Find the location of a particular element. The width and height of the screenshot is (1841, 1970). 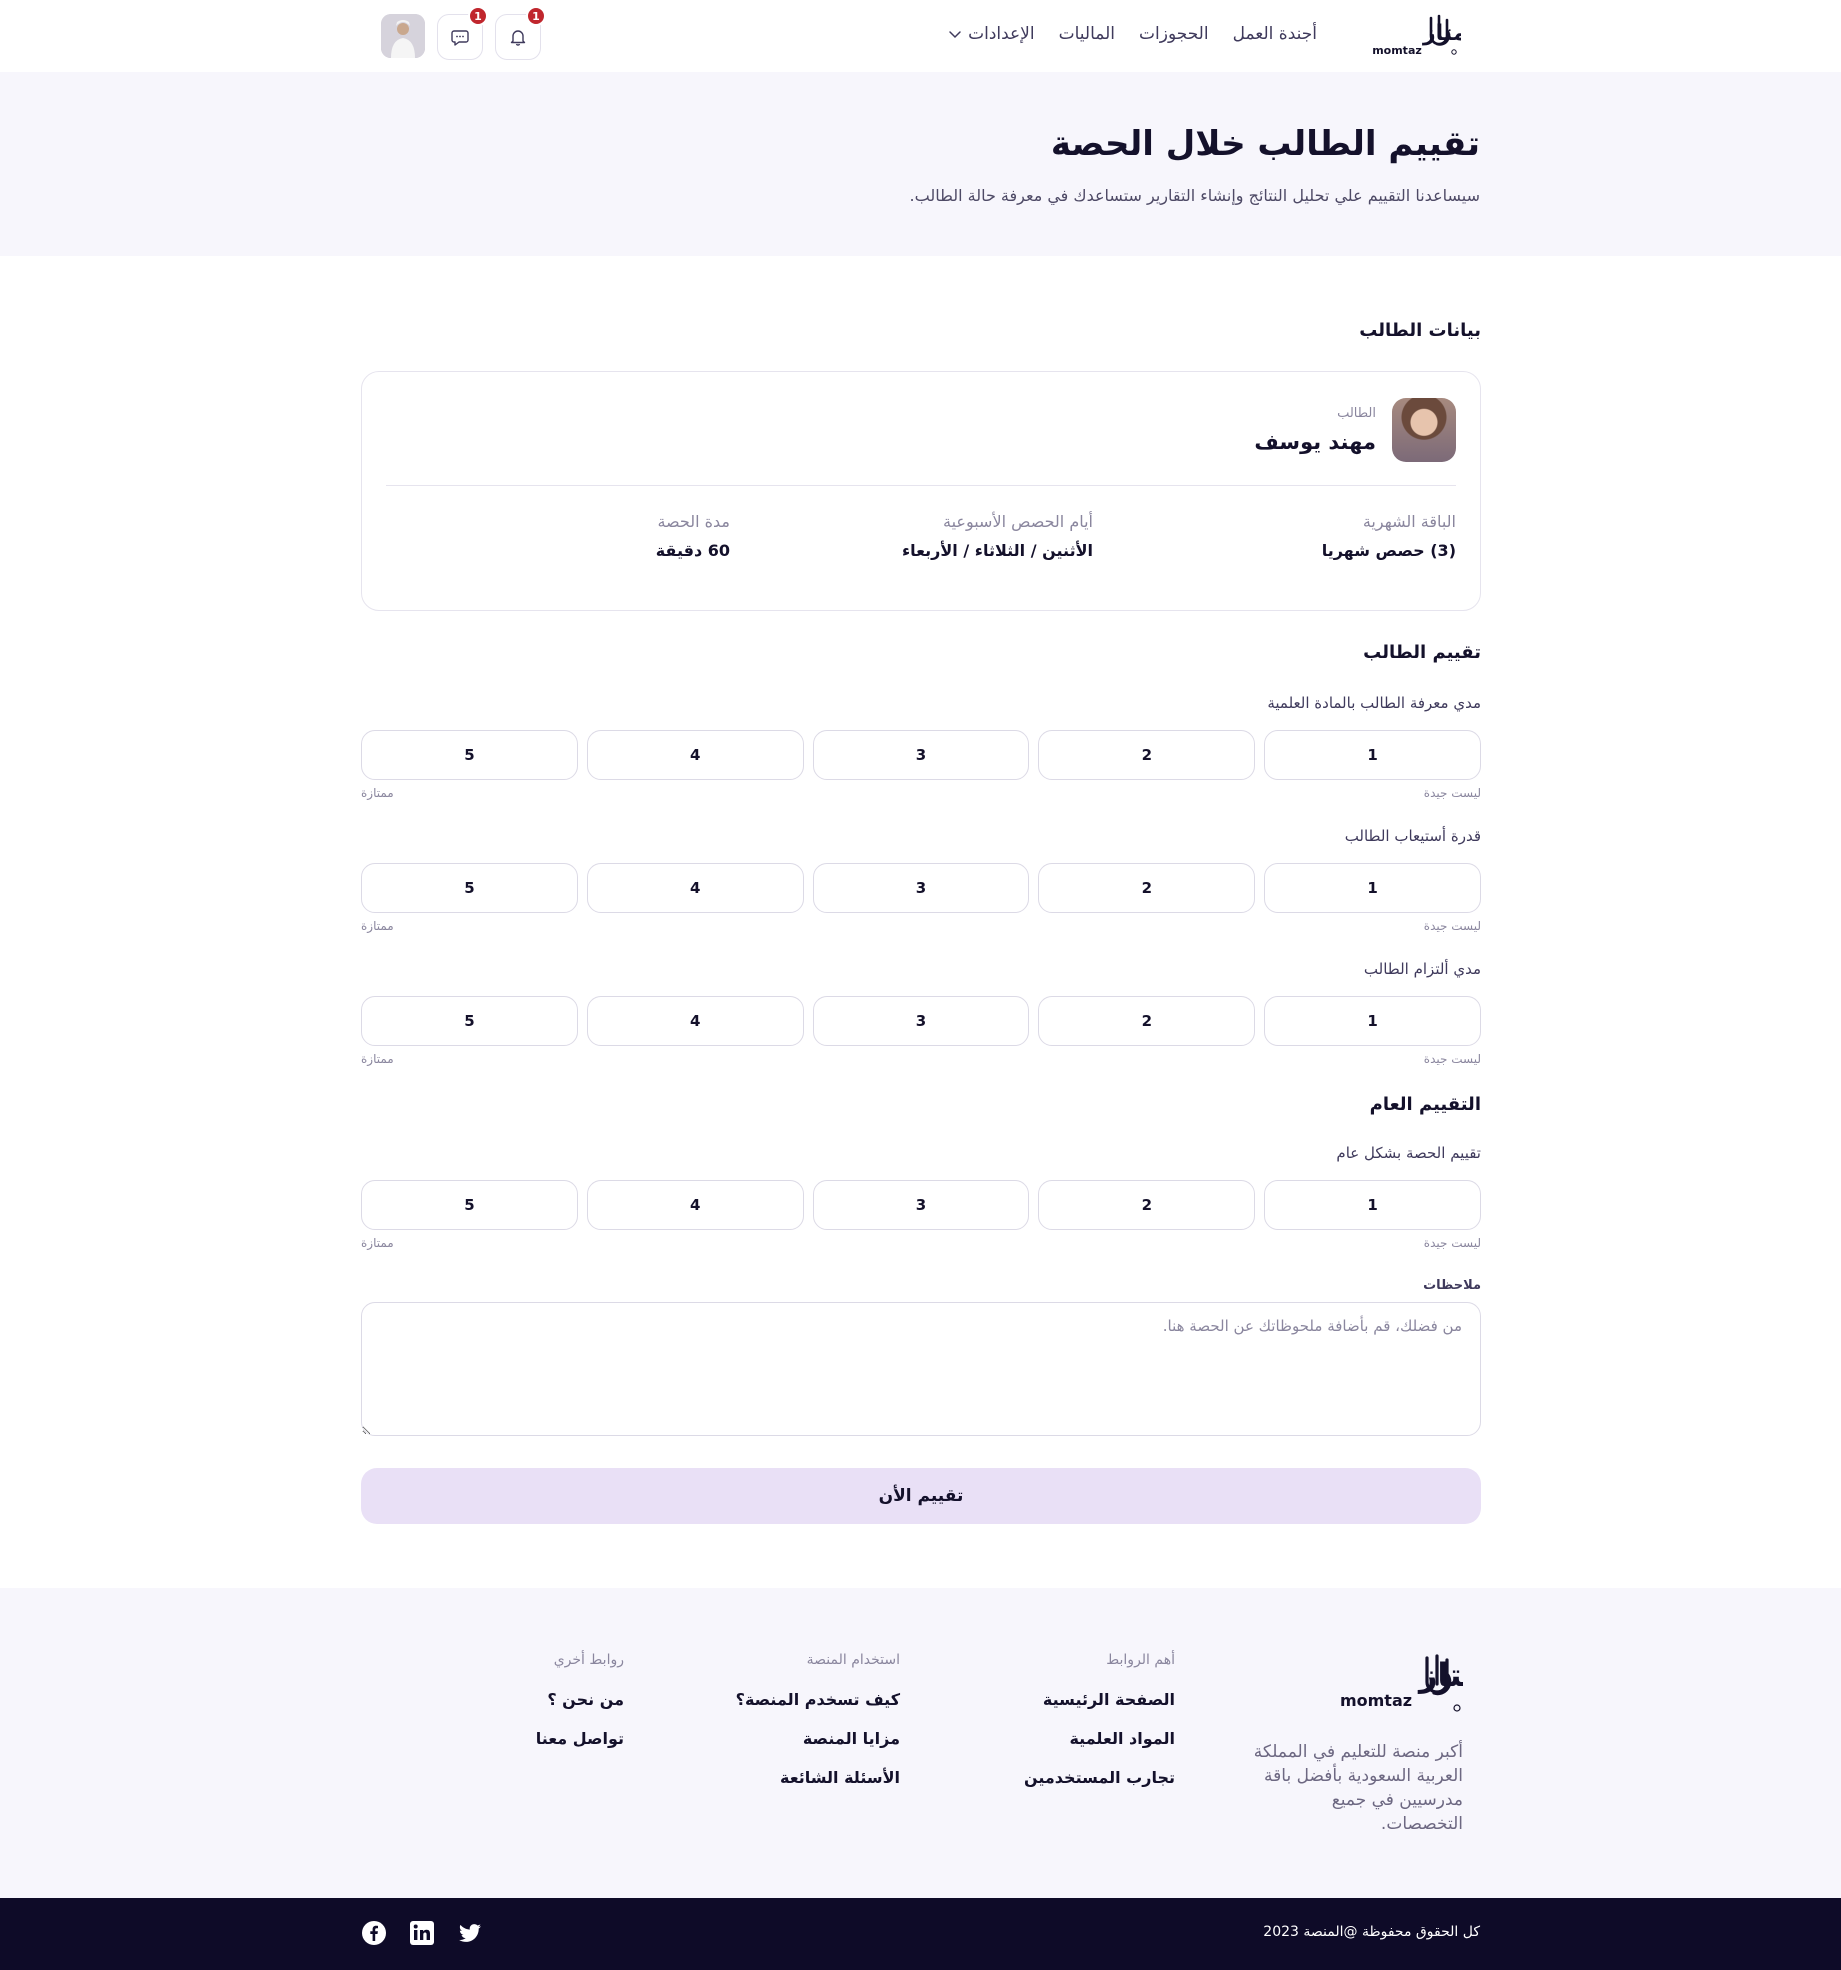

linkedin-icon is located at coordinates (422, 1933).